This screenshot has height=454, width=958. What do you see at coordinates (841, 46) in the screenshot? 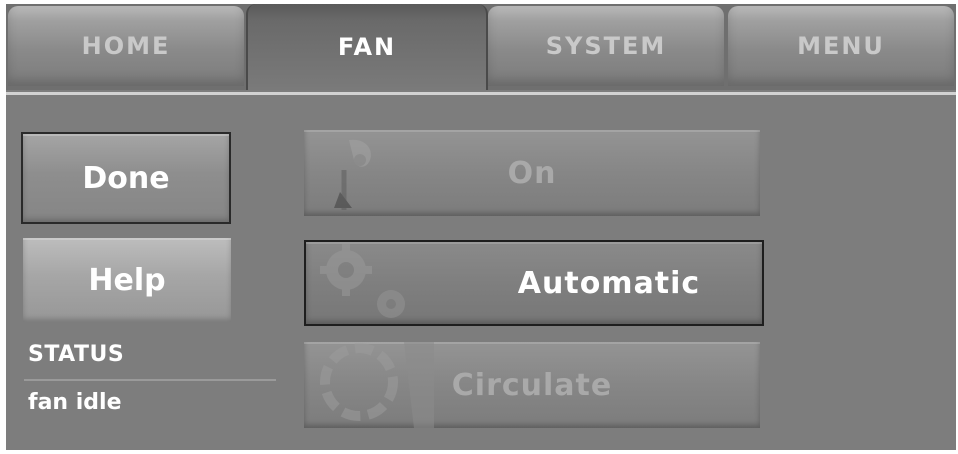
I see `tab-menu: MENU` at bounding box center [841, 46].